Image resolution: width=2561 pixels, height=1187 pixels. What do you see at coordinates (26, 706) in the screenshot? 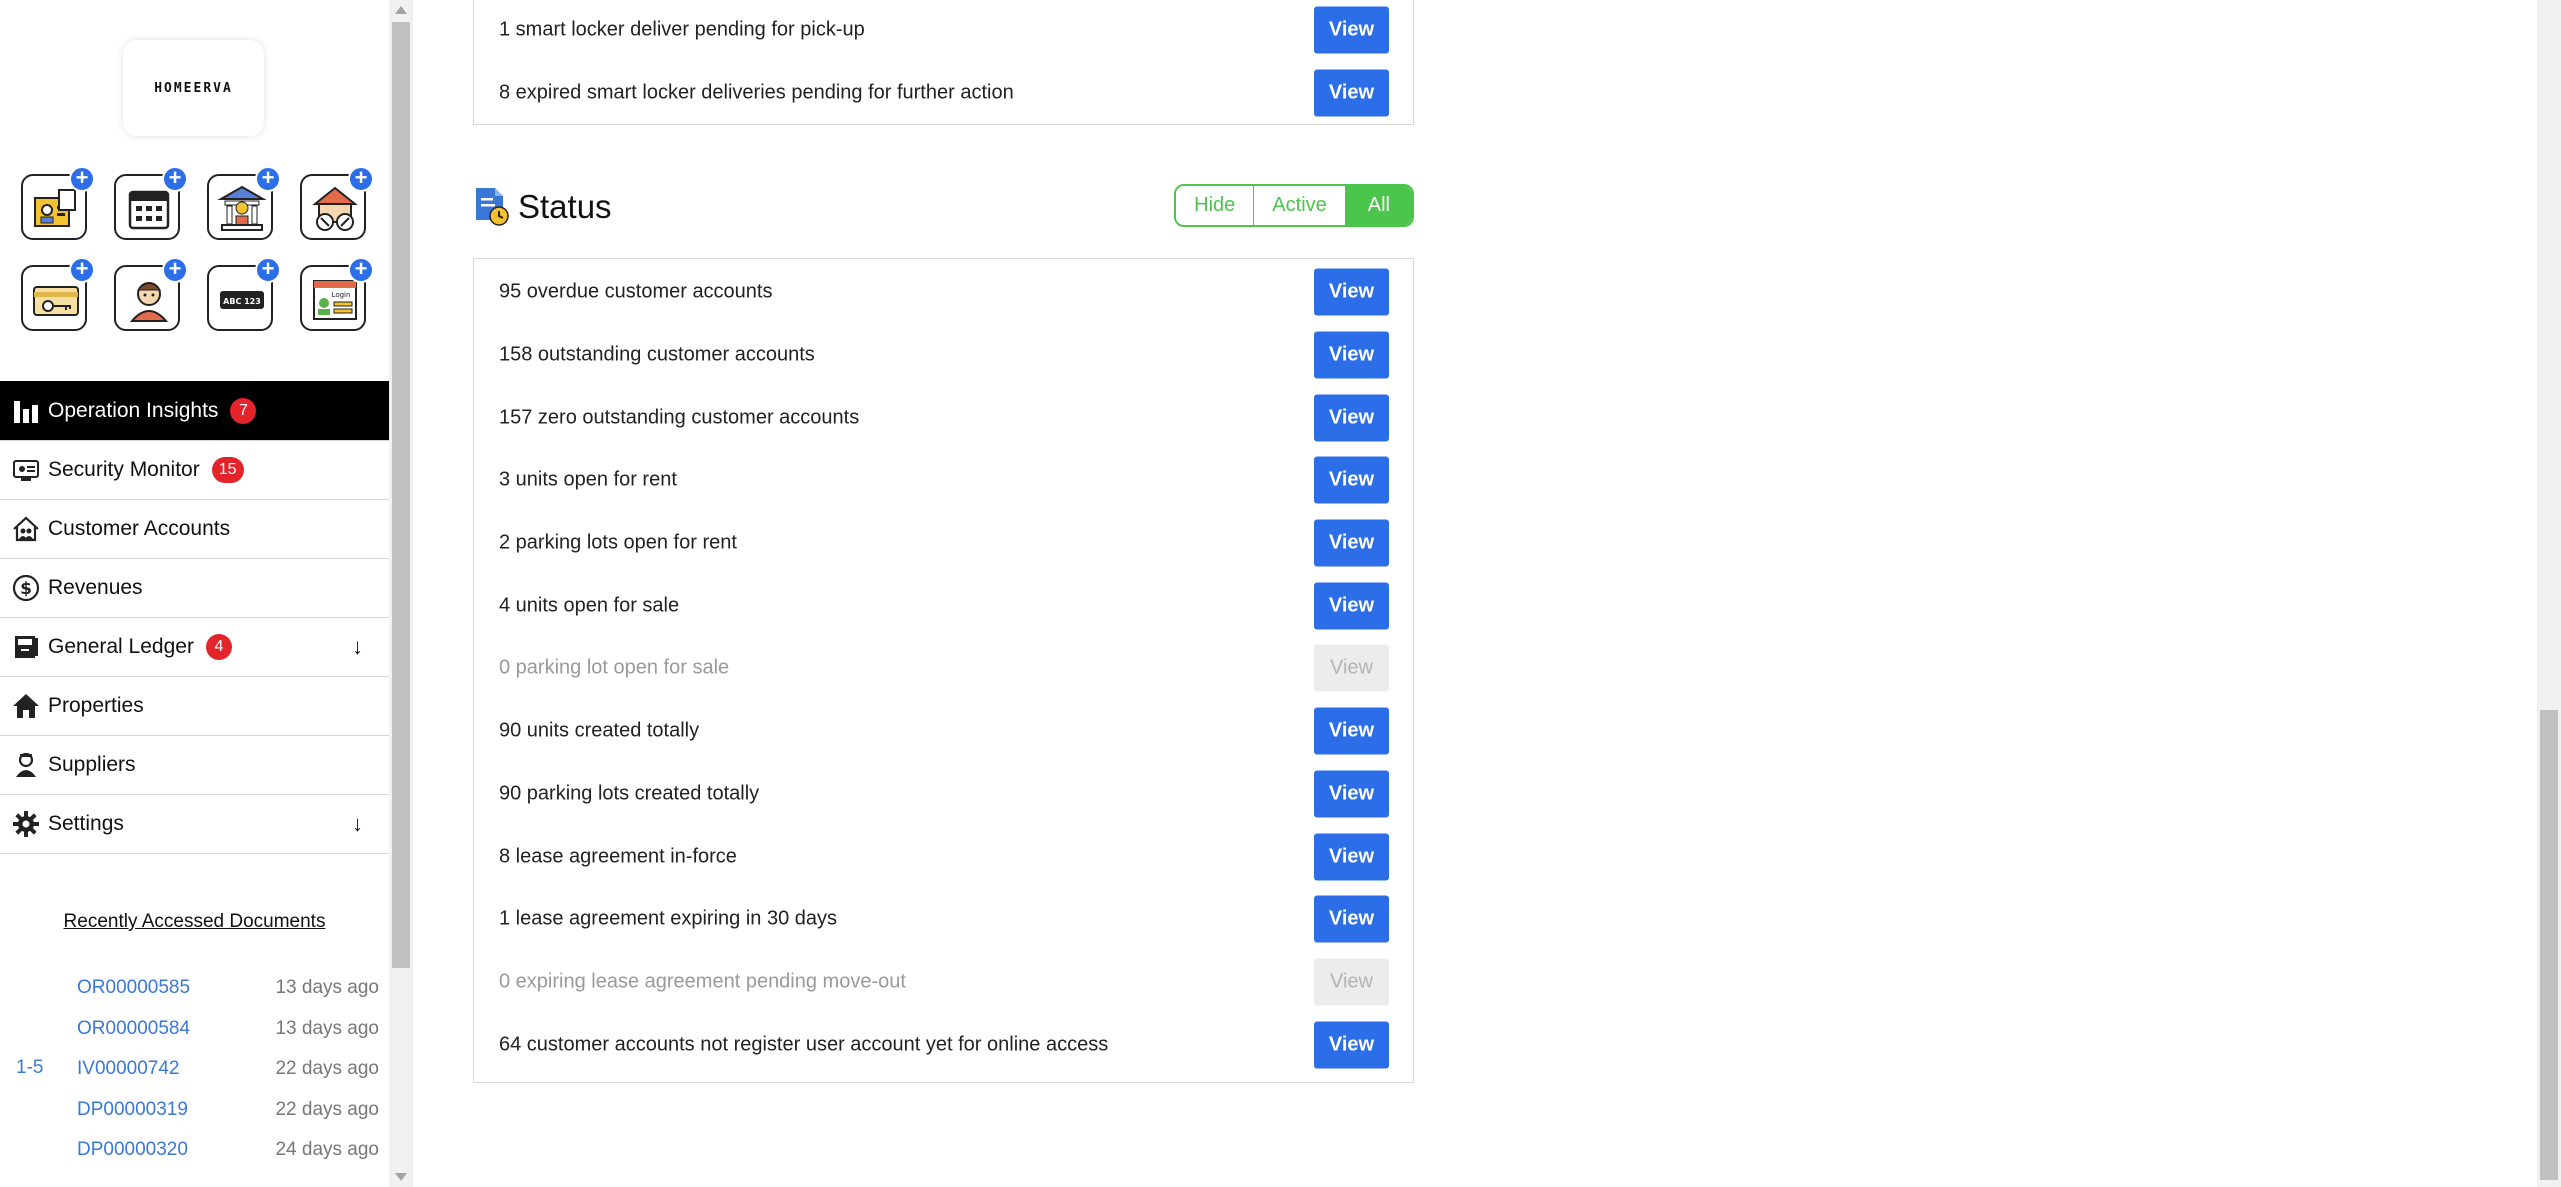
I see `home-icon` at bounding box center [26, 706].